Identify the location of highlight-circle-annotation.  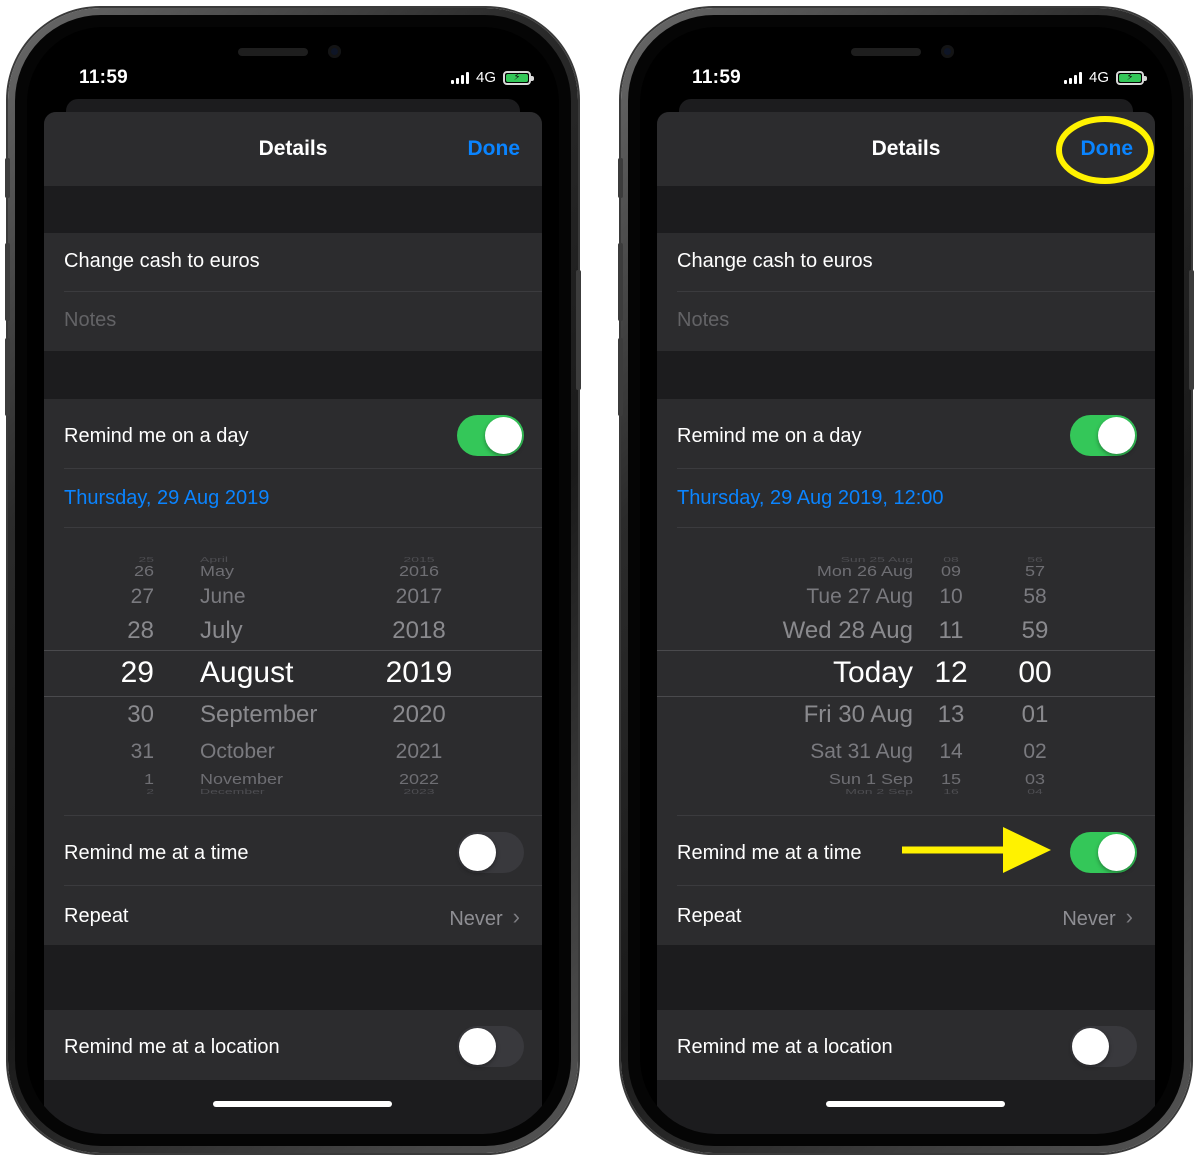
(1105, 150).